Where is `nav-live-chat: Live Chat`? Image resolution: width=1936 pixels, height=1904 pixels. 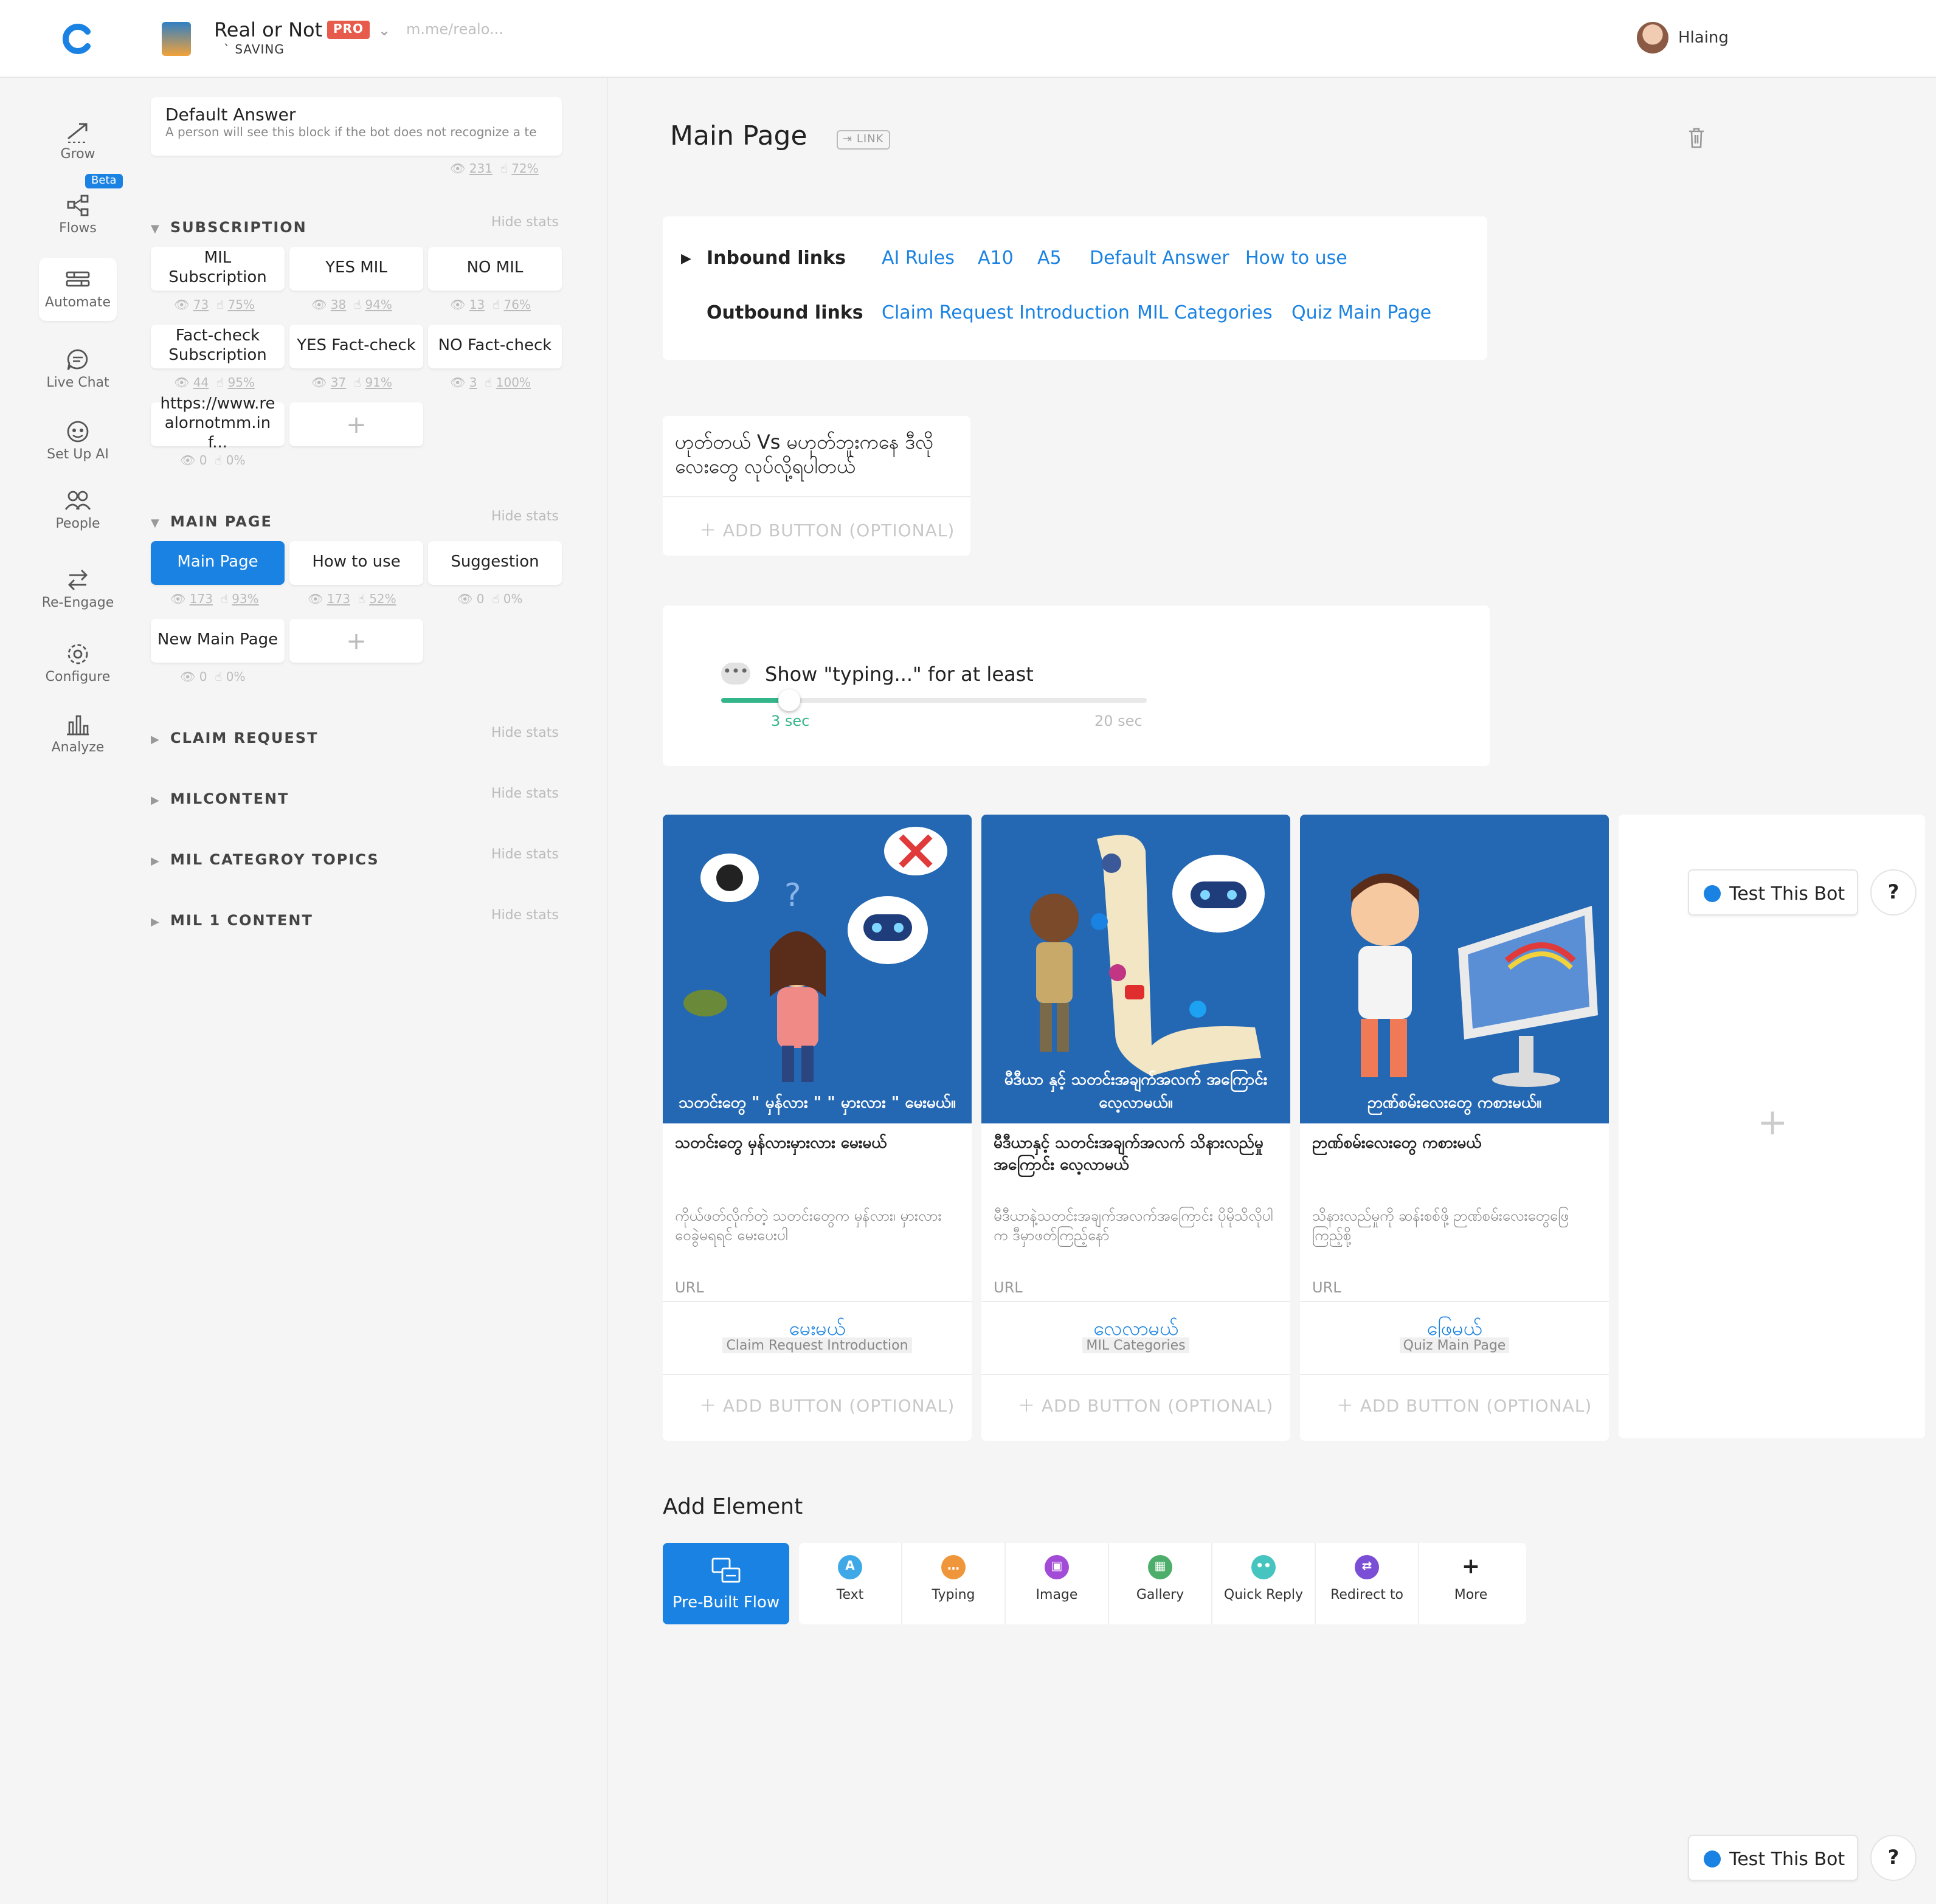
nav-live-chat: Live Chat is located at coordinates (78, 369).